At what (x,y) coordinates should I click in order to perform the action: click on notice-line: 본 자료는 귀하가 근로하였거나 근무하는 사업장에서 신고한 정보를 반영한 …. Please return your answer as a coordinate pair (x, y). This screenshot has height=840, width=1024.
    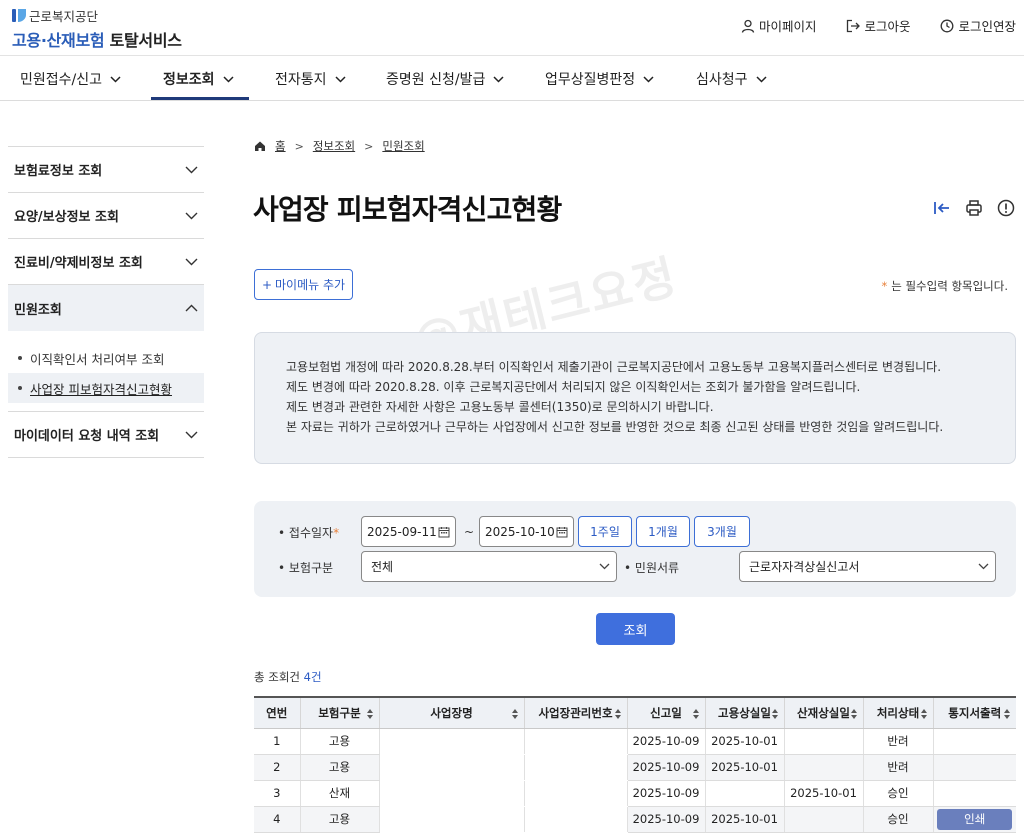
    Looking at the image, I should click on (615, 427).